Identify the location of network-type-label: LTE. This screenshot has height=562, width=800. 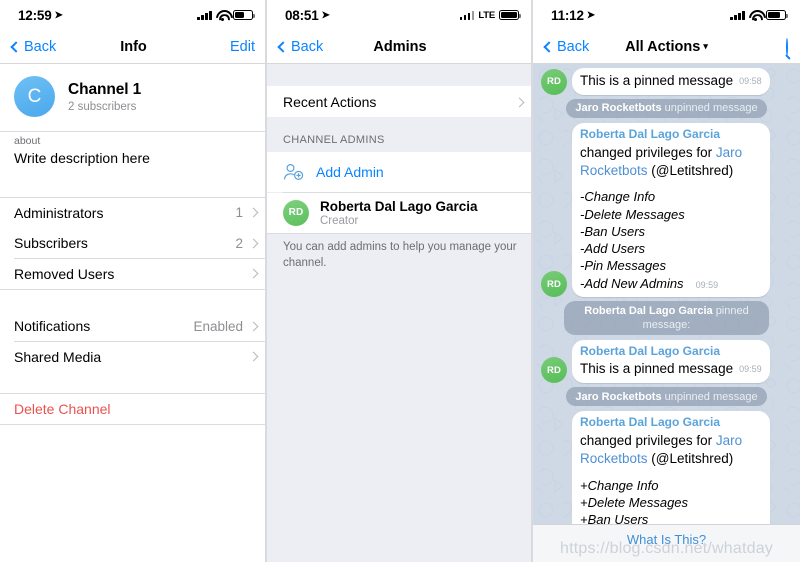
(486, 15).